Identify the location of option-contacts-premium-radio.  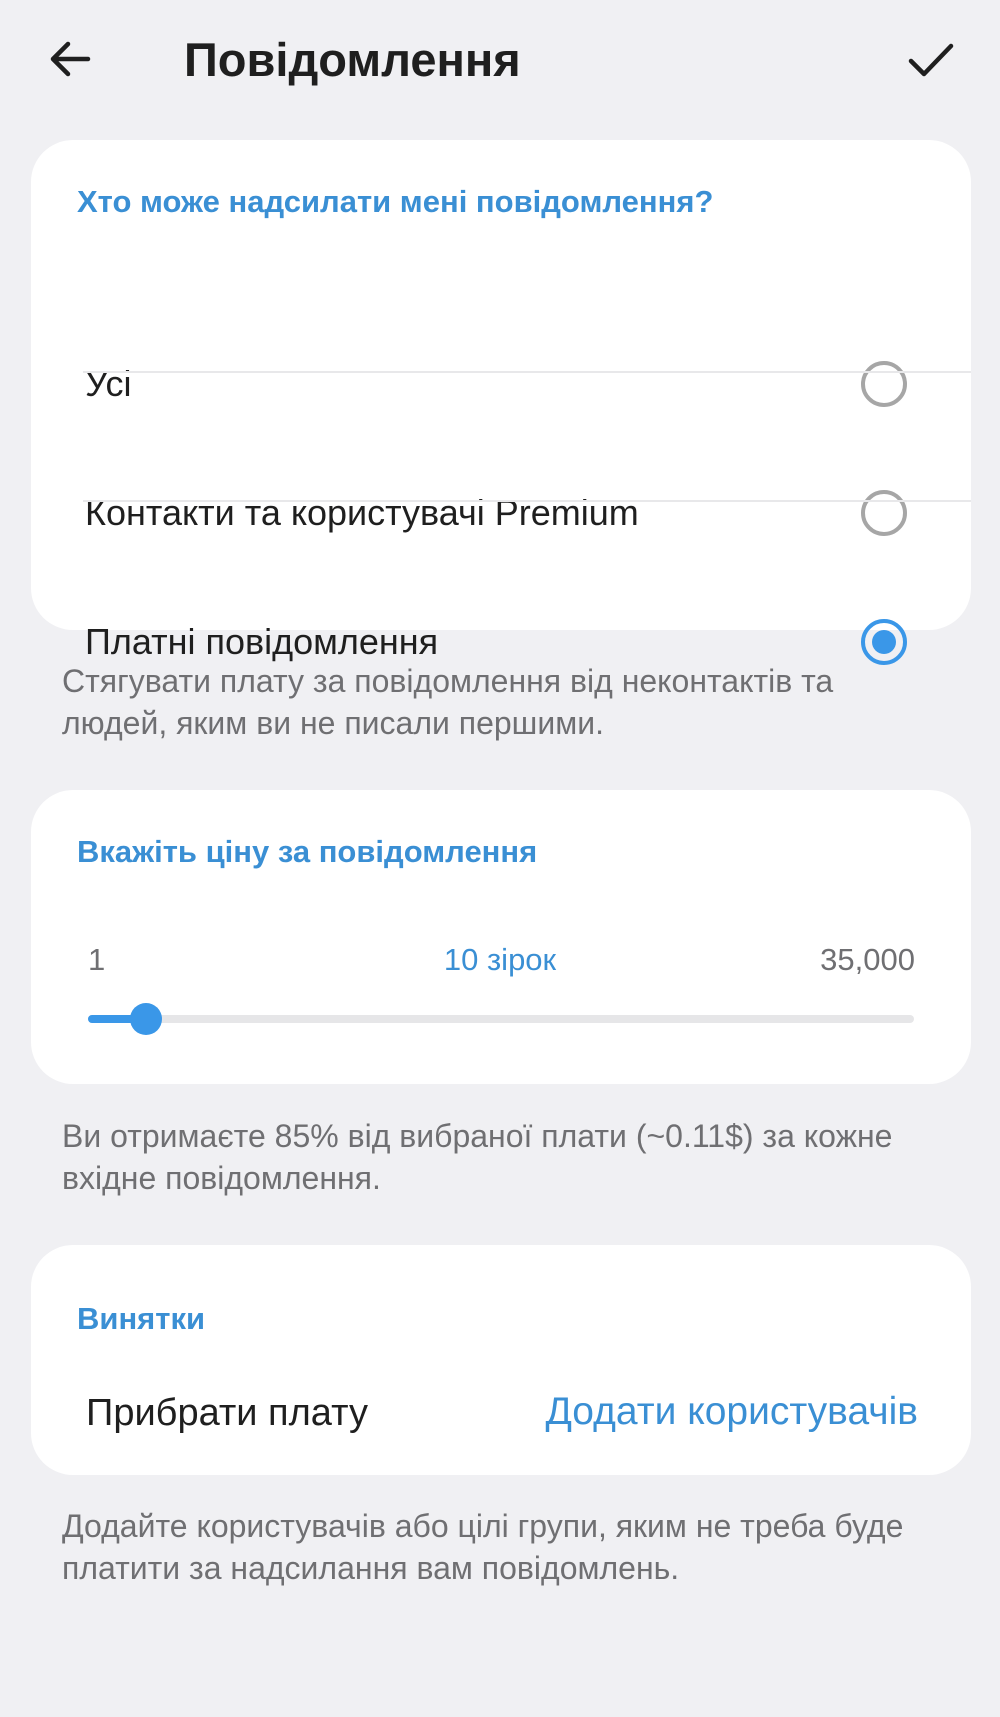
(884, 513).